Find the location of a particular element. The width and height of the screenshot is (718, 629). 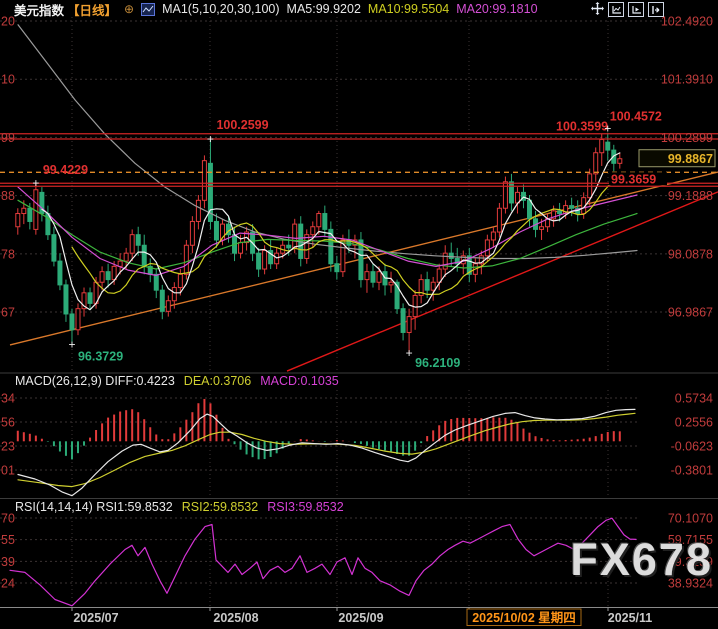

svg-text: 39 is located at coordinates (8, 562).